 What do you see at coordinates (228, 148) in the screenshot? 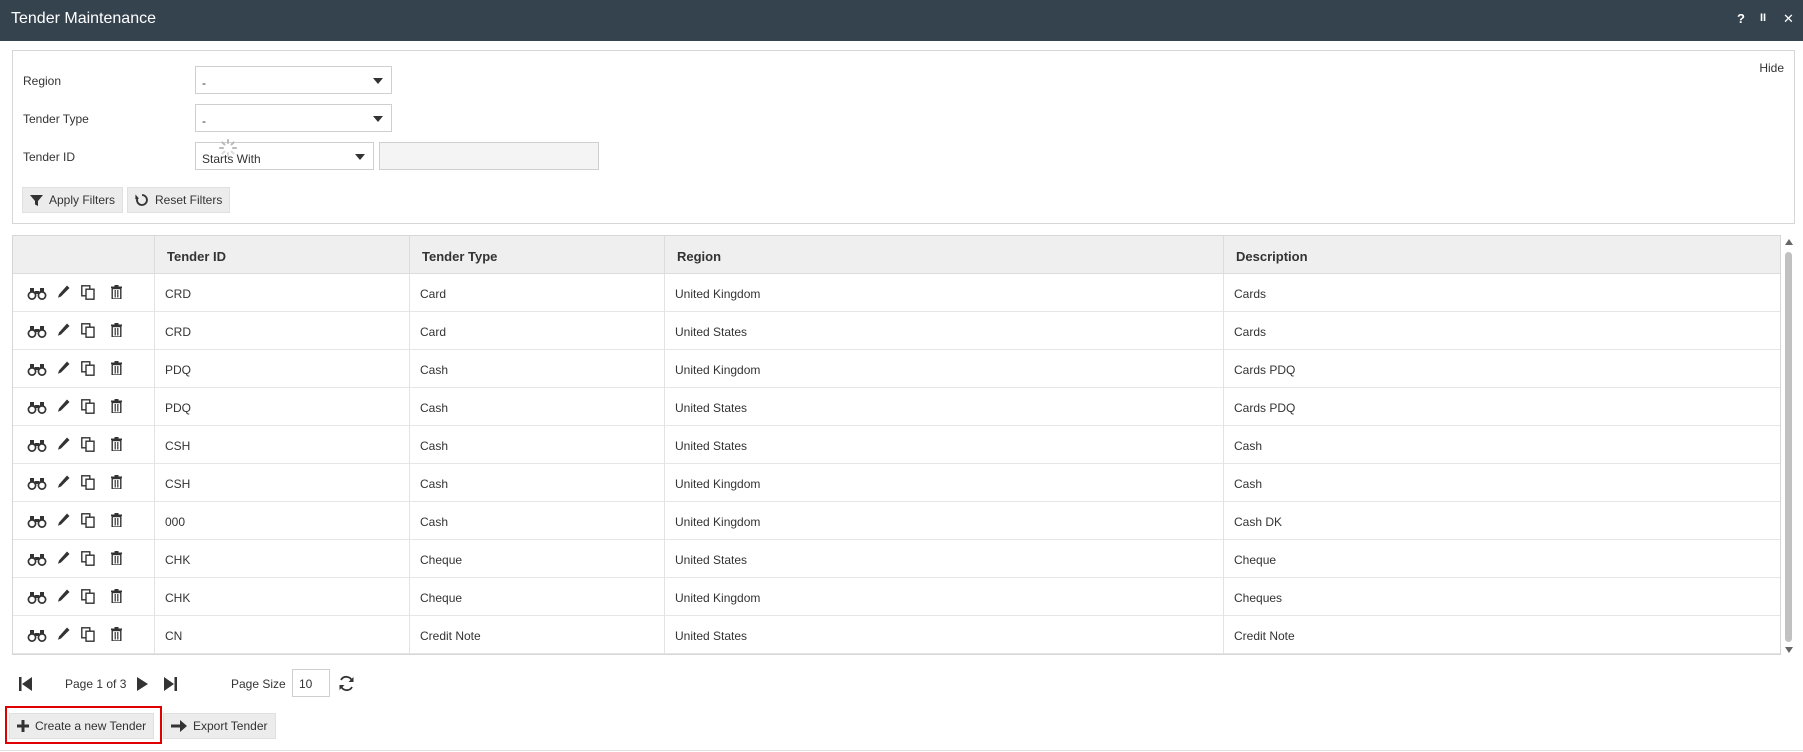
I see `loading-spinner-icon` at bounding box center [228, 148].